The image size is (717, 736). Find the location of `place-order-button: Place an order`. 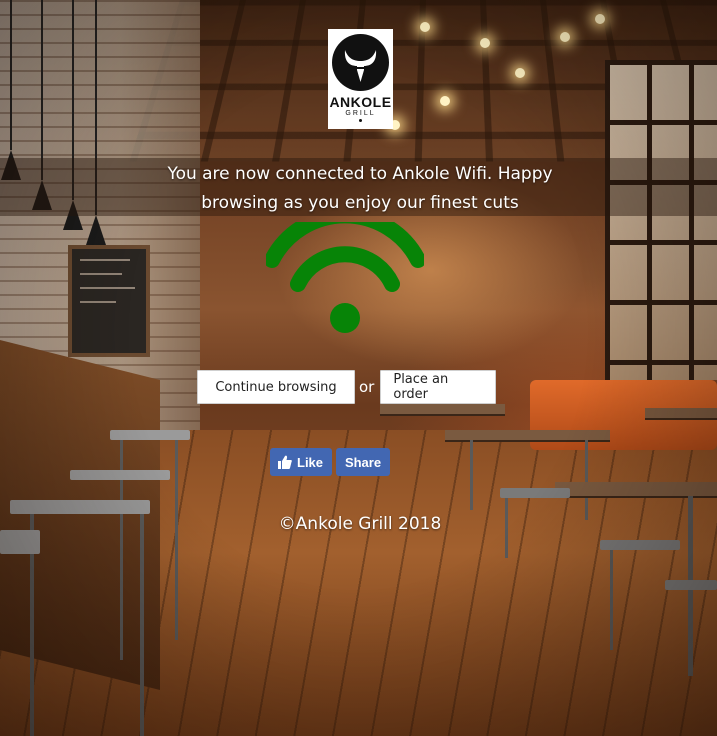

place-order-button: Place an order is located at coordinates (438, 387).